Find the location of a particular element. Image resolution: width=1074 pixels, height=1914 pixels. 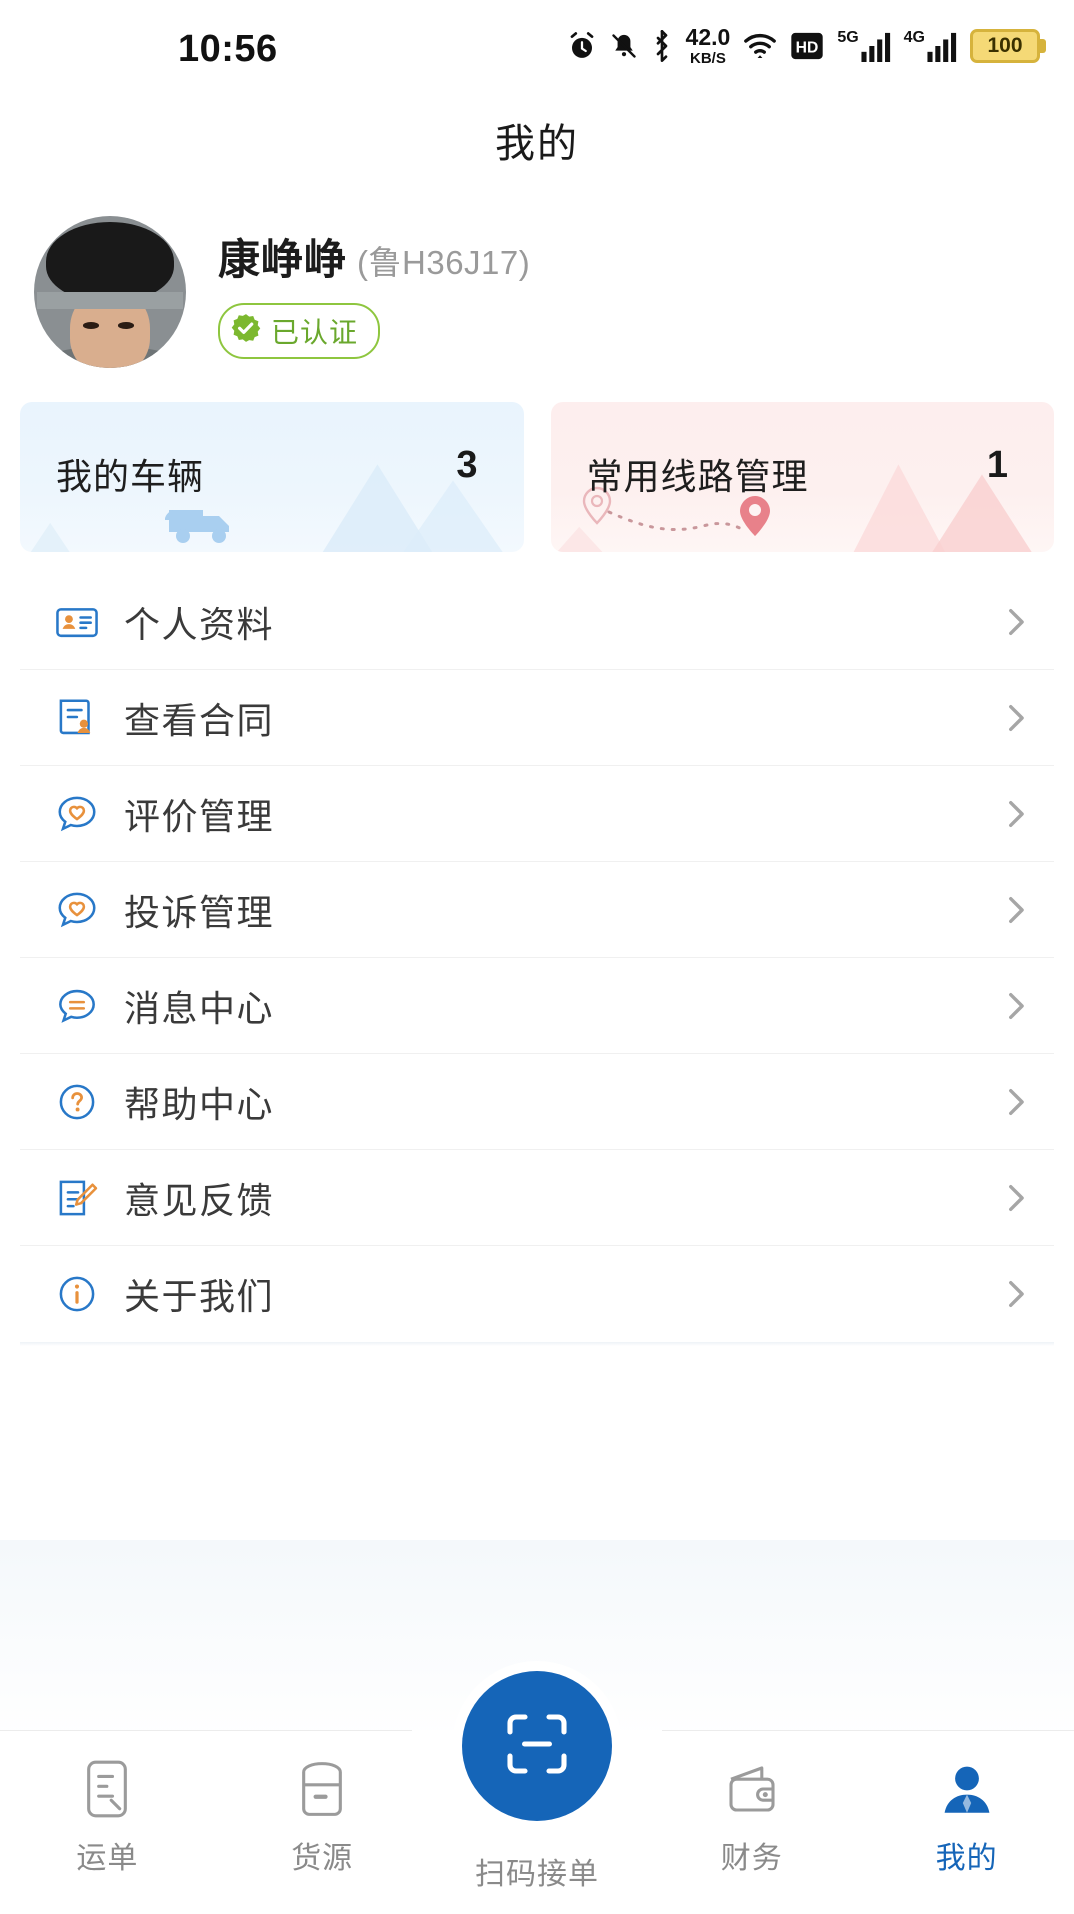

waybill-icon is located at coordinates (107, 1789).